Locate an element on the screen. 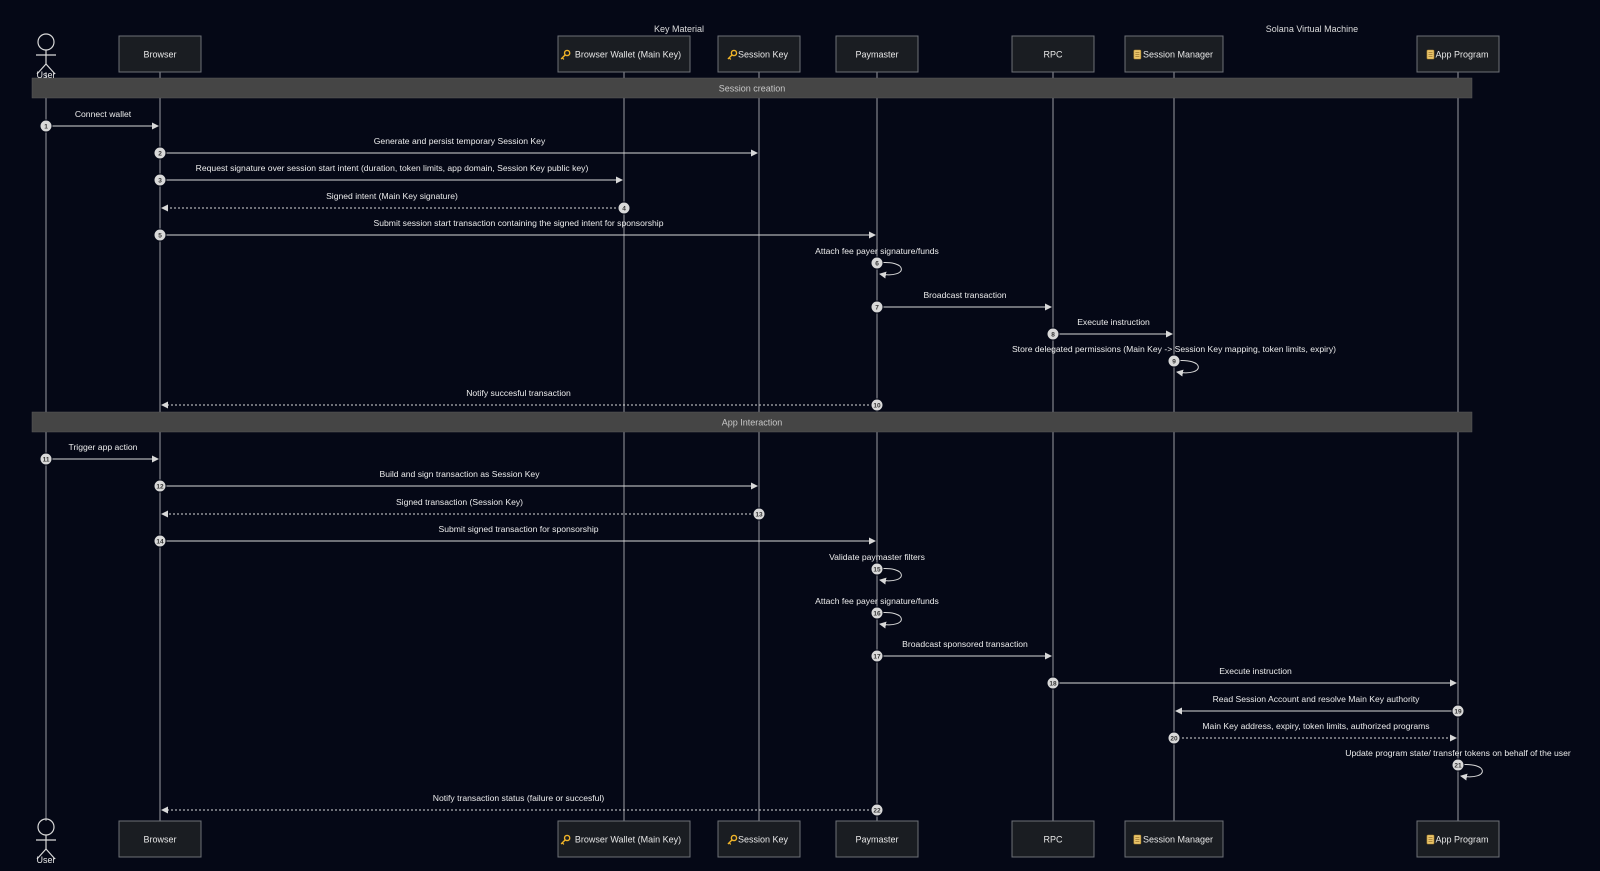 The width and height of the screenshot is (1600, 871). sequence-number: 17 is located at coordinates (877, 656).